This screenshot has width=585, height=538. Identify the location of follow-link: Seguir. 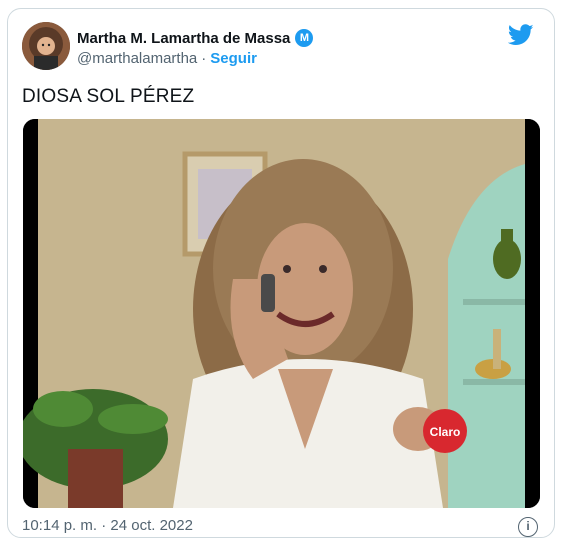
(233, 58).